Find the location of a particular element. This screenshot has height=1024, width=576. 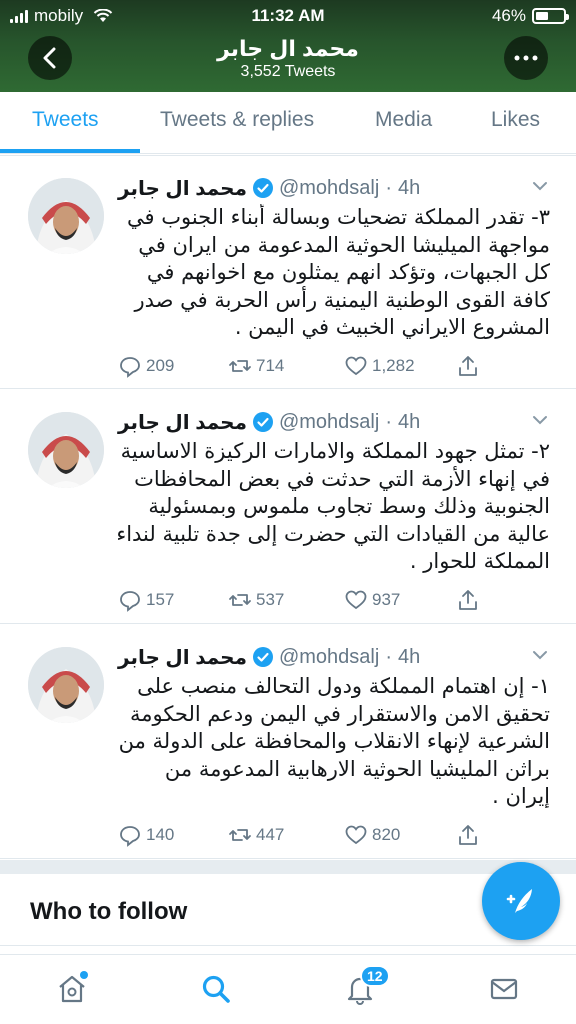

mail-icon is located at coordinates (504, 989).